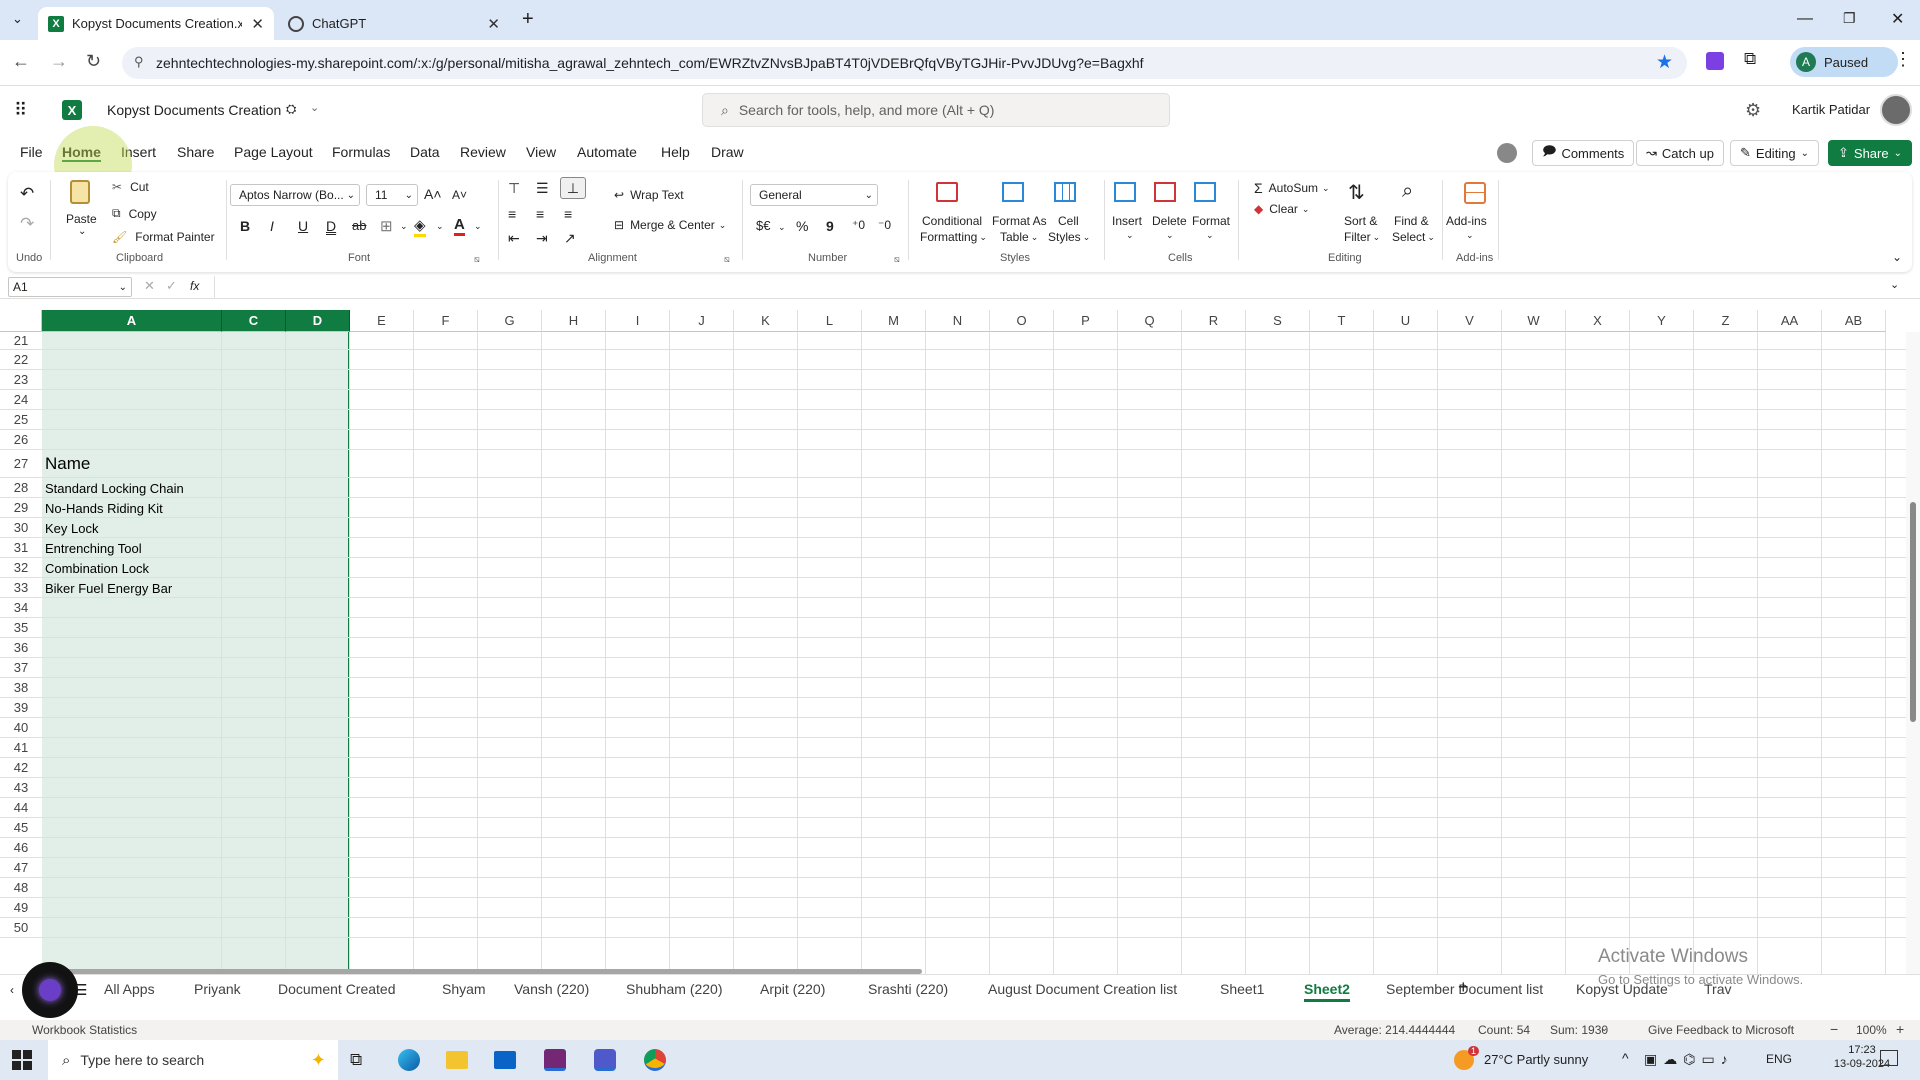  Describe the element at coordinates (194, 110) in the screenshot. I see `document-title: Kopyst Documents Creation` at that location.